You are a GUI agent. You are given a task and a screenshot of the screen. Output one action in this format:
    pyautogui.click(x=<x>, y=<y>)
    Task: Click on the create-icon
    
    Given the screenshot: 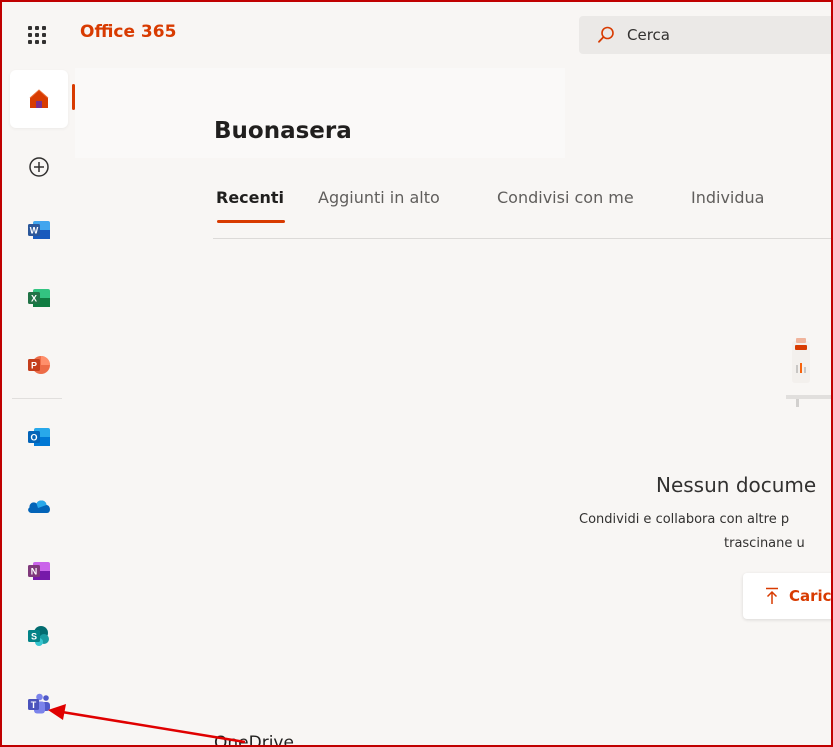 What is the action you would take?
    pyautogui.click(x=39, y=167)
    